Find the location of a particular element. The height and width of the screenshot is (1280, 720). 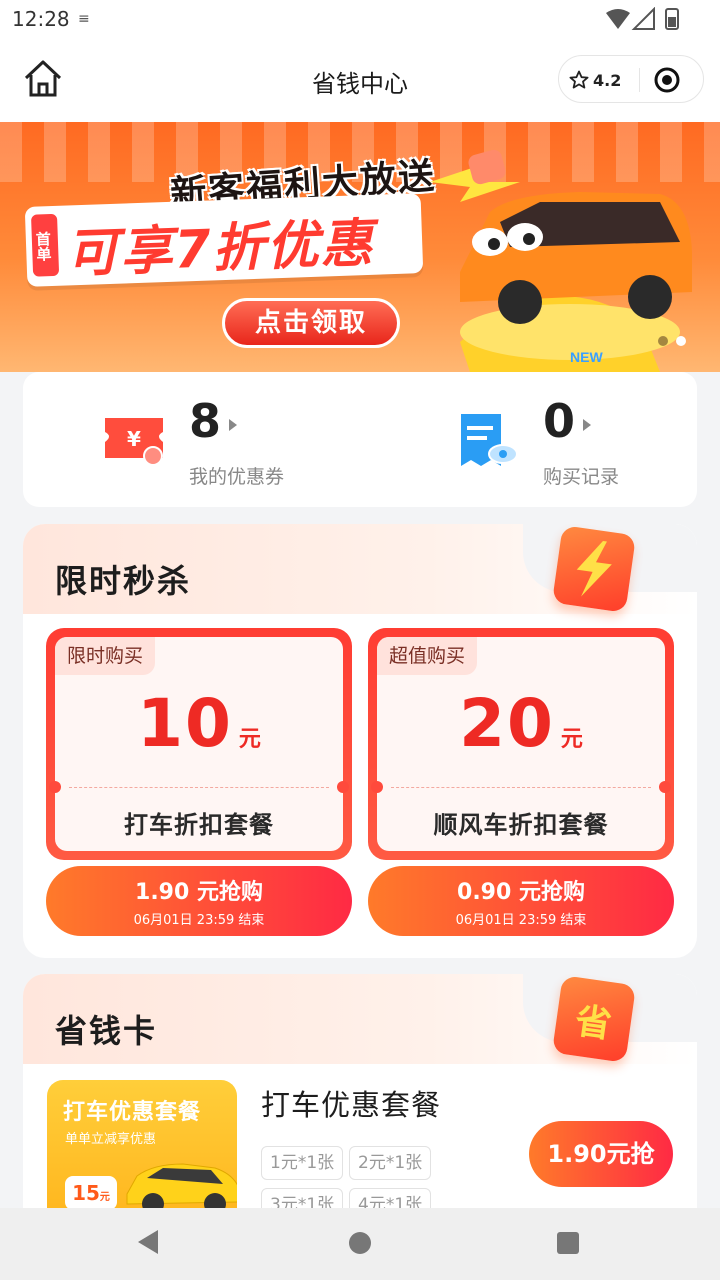

signal-icon is located at coordinates (643, 18).